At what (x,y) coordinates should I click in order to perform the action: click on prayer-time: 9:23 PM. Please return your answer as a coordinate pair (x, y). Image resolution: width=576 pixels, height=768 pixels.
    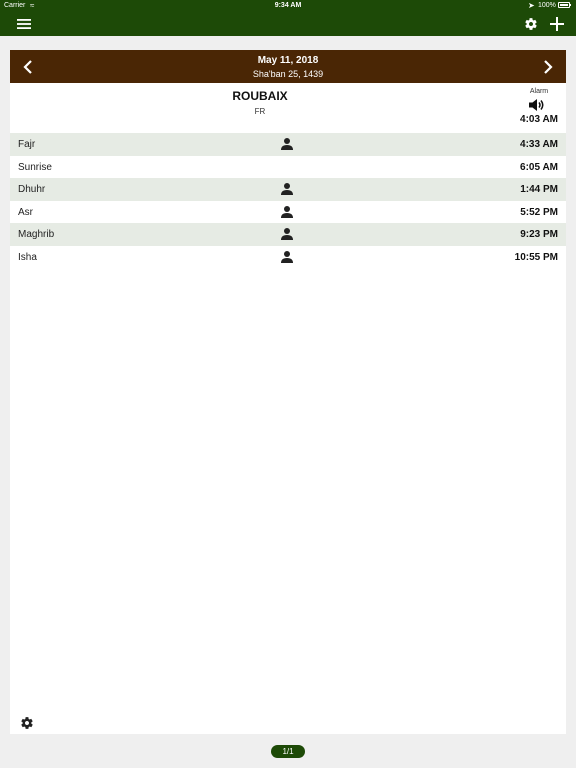
    Looking at the image, I should click on (539, 234).